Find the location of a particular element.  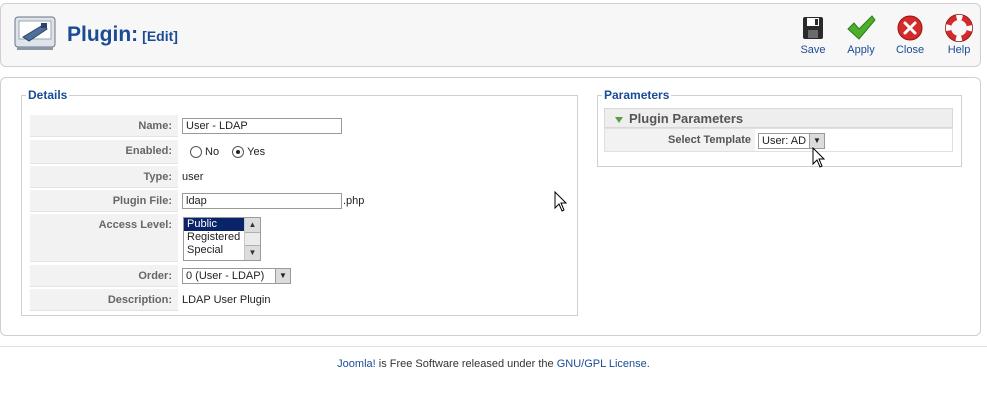

gpl-license-link: GNU/GPL License is located at coordinates (602, 364).